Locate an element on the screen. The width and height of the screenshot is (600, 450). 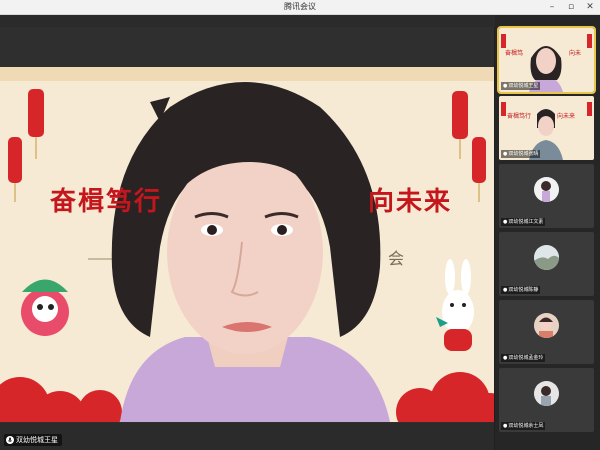
svg-text: 向未 is located at coordinates (575, 53).